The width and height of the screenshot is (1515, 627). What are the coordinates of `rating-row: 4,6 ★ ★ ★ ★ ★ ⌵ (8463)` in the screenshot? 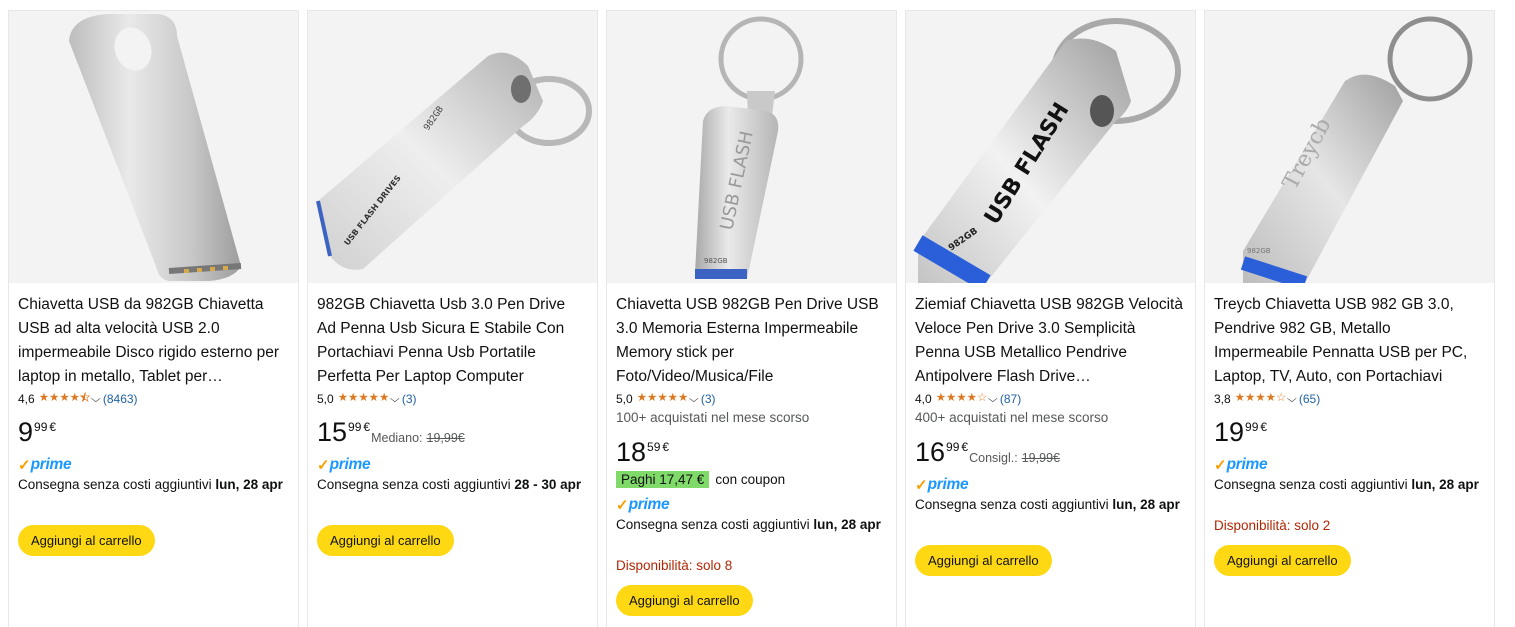 It's located at (78, 399).